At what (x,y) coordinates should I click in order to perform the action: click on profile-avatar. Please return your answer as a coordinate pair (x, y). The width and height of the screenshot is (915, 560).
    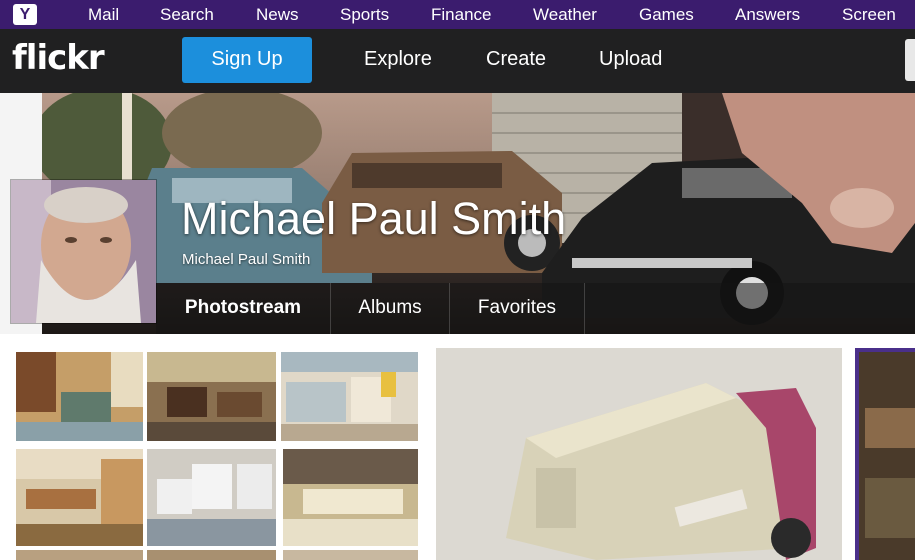
    Looking at the image, I should click on (83, 251).